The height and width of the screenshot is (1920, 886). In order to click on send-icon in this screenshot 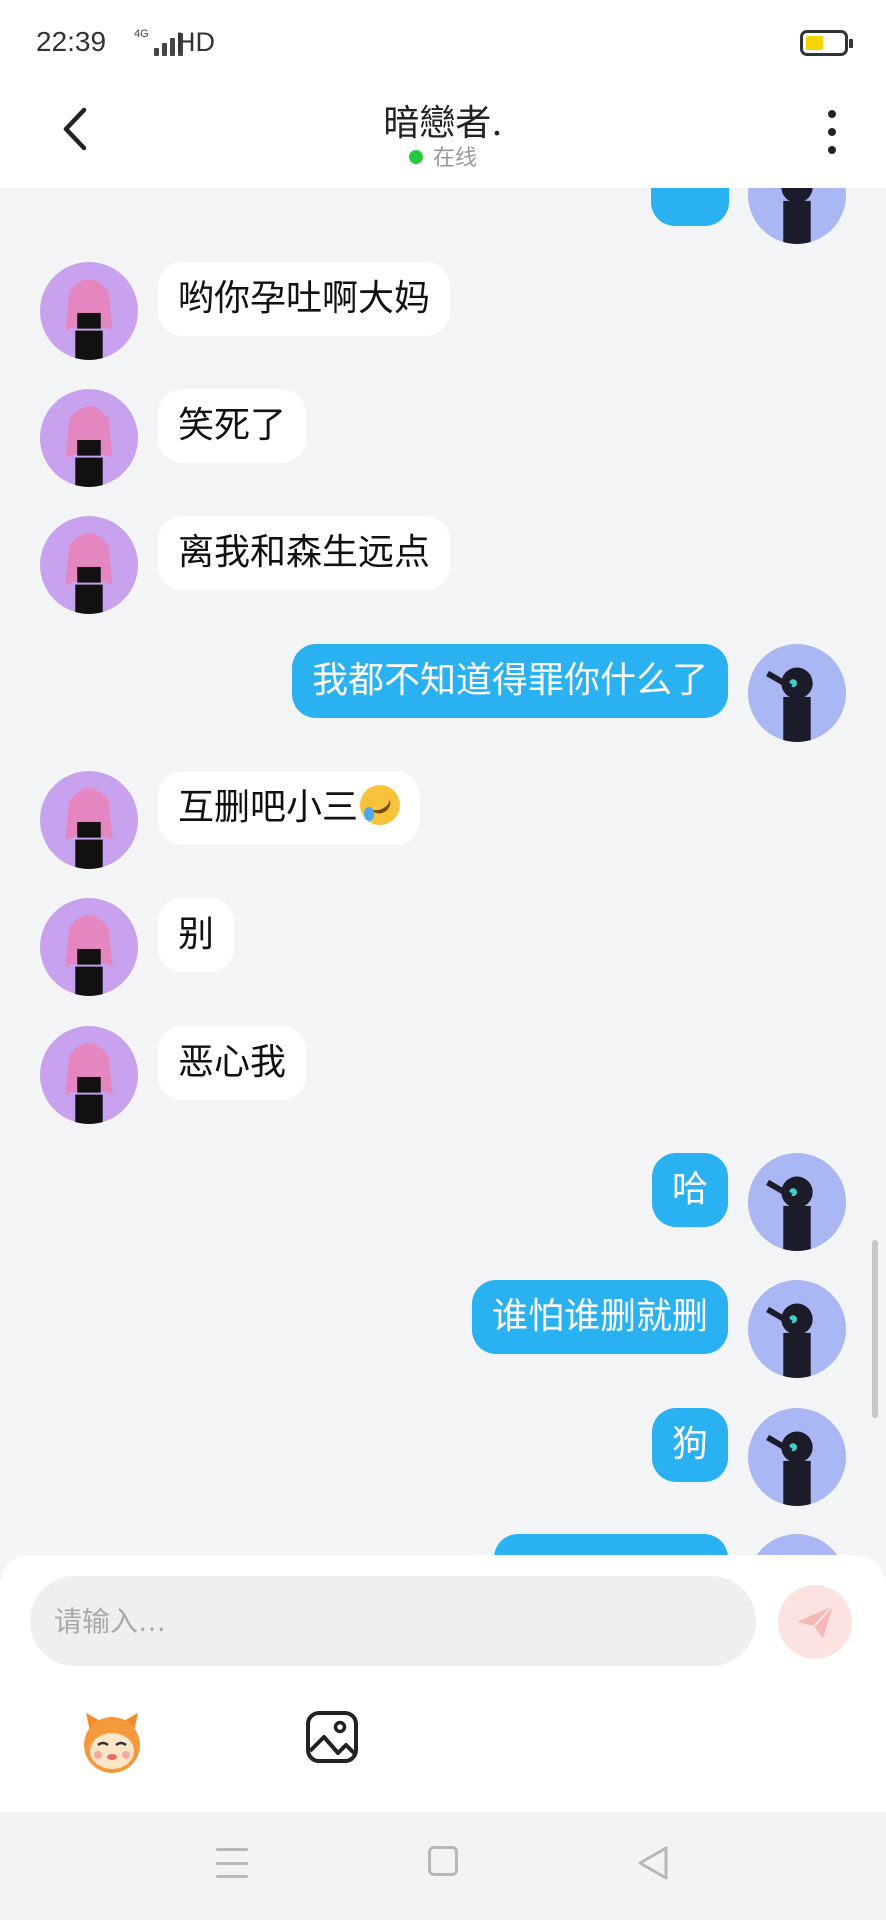, I will do `click(815, 1621)`.